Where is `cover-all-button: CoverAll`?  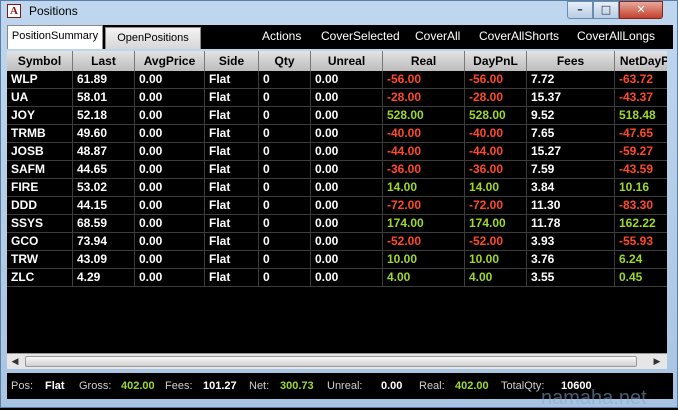
cover-all-button: CoverAll is located at coordinates (437, 36).